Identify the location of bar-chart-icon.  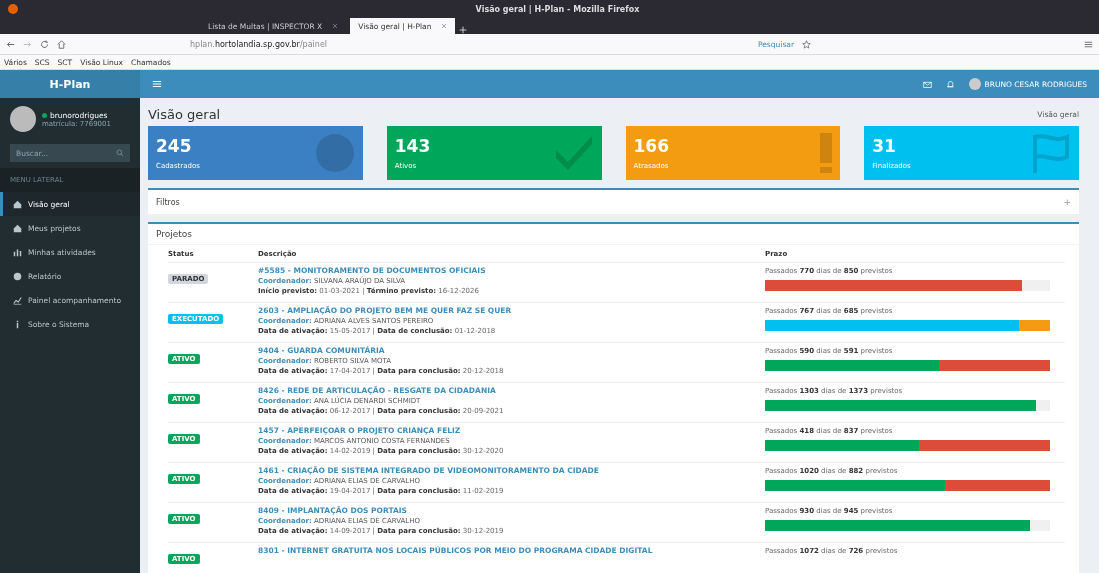
(17, 252).